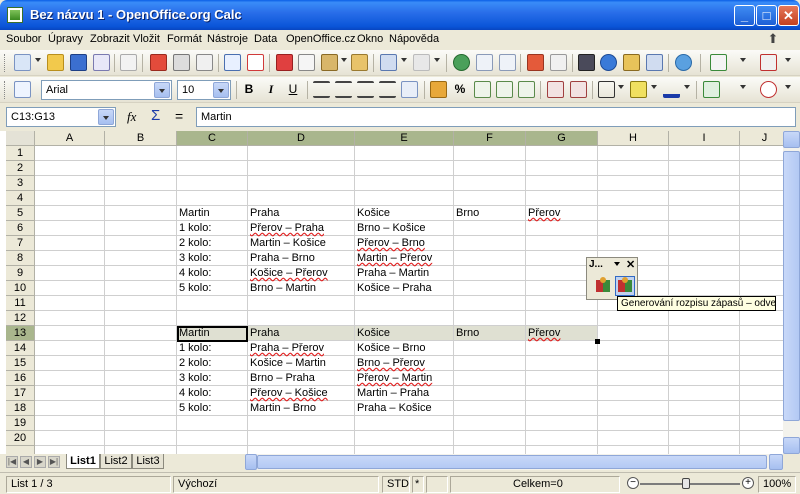 The width and height of the screenshot is (800, 494). What do you see at coordinates (631, 62) in the screenshot?
I see `gallery-icon` at bounding box center [631, 62].